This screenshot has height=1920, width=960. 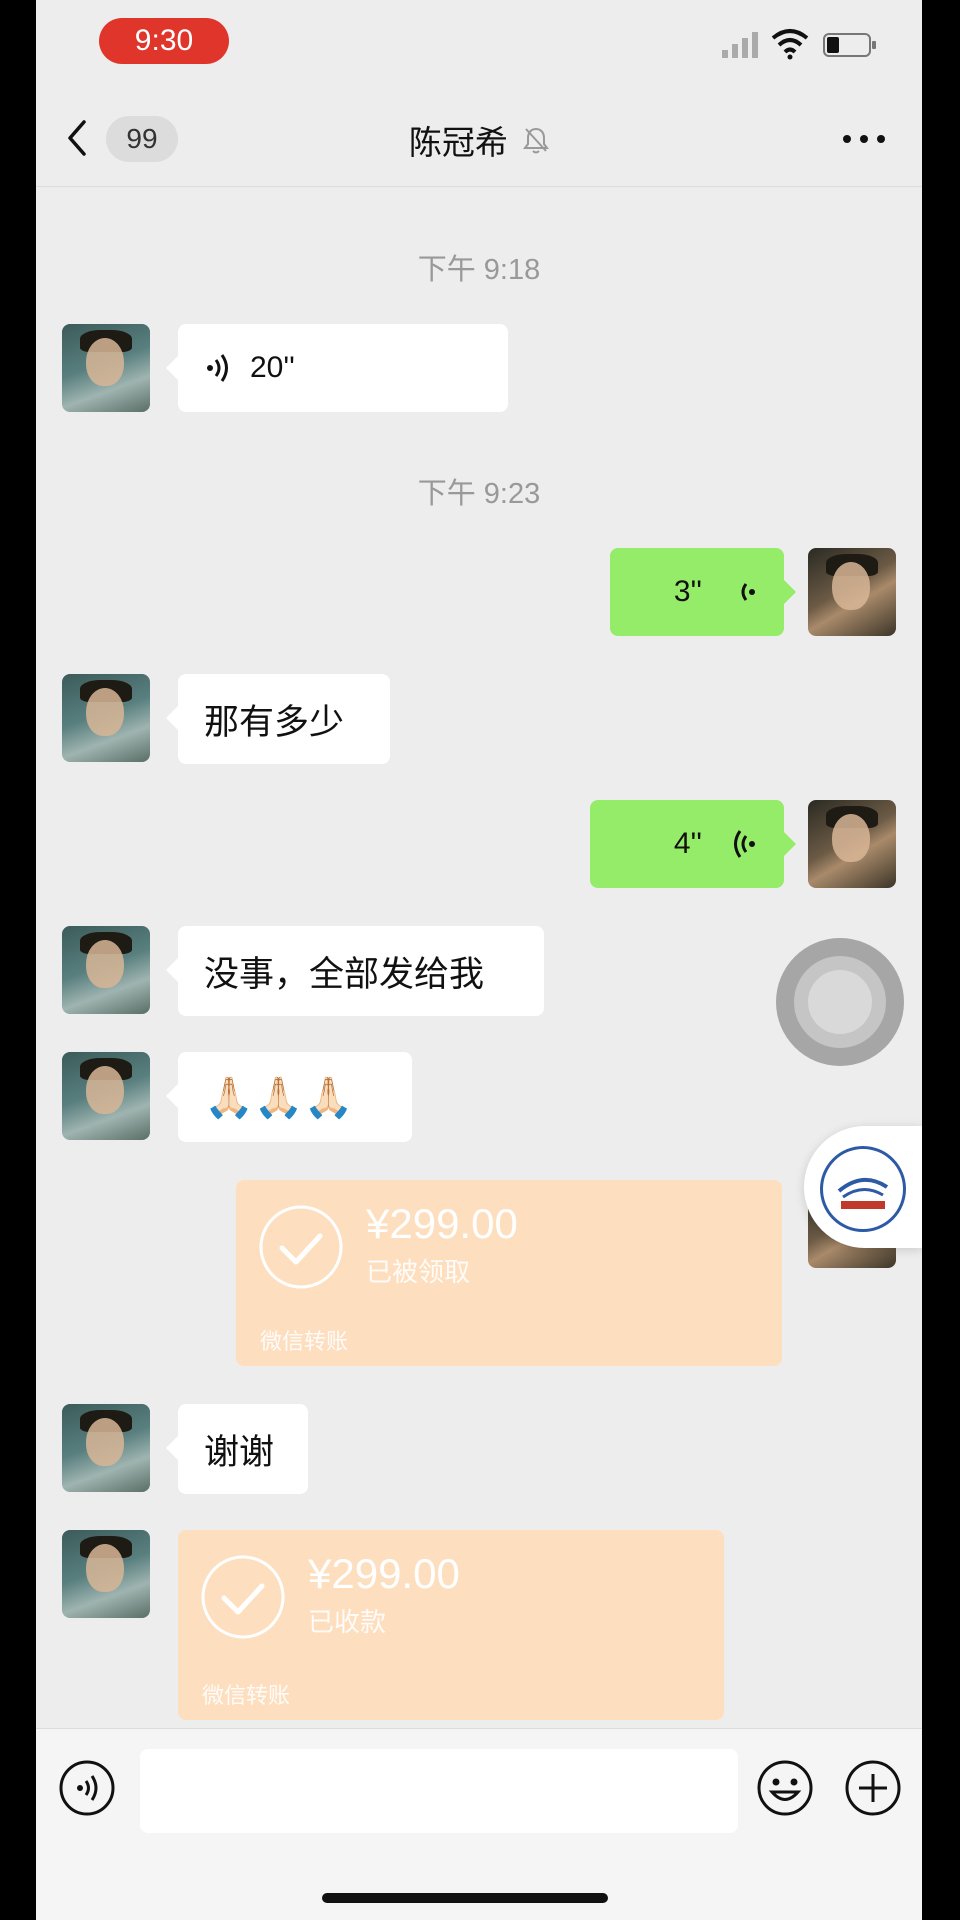 What do you see at coordinates (164, 41) in the screenshot?
I see `status-time: 9:30` at bounding box center [164, 41].